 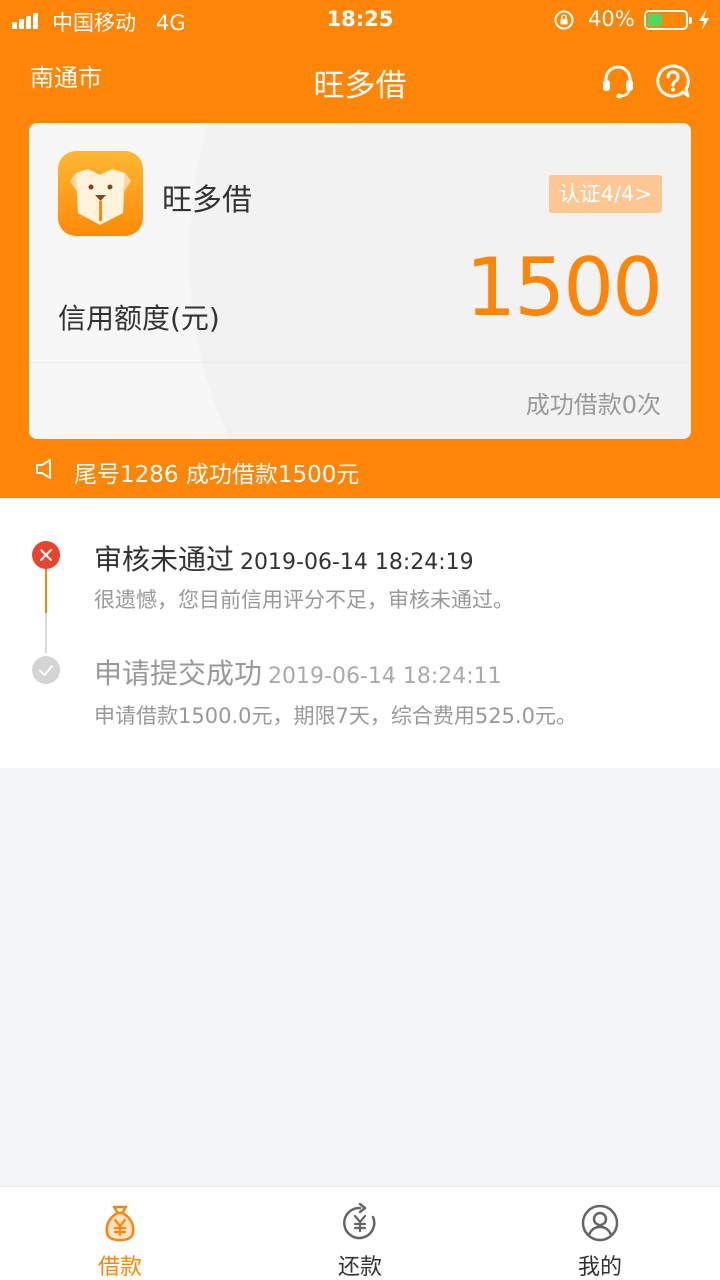 I want to click on event-time: 2019-06-14 18:24:11, so click(x=385, y=676).